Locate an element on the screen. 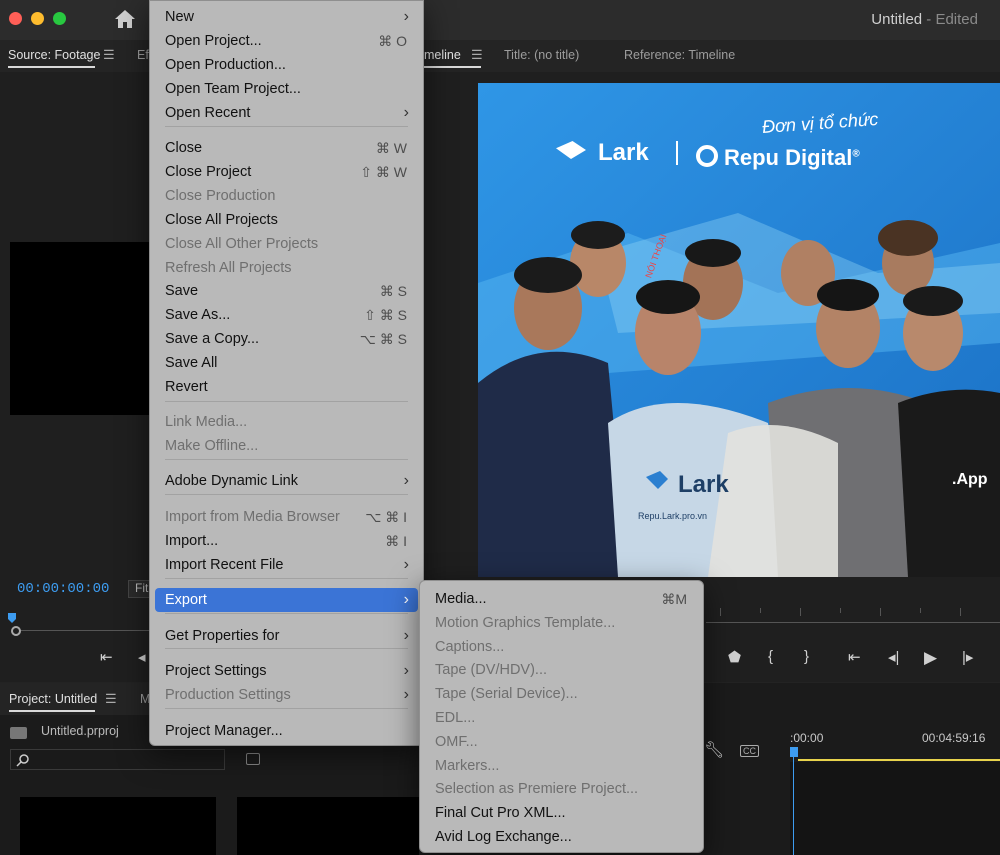 Image resolution: width=1000 pixels, height=855 pixels. menu-item-save-all: Save All is located at coordinates (286, 363).